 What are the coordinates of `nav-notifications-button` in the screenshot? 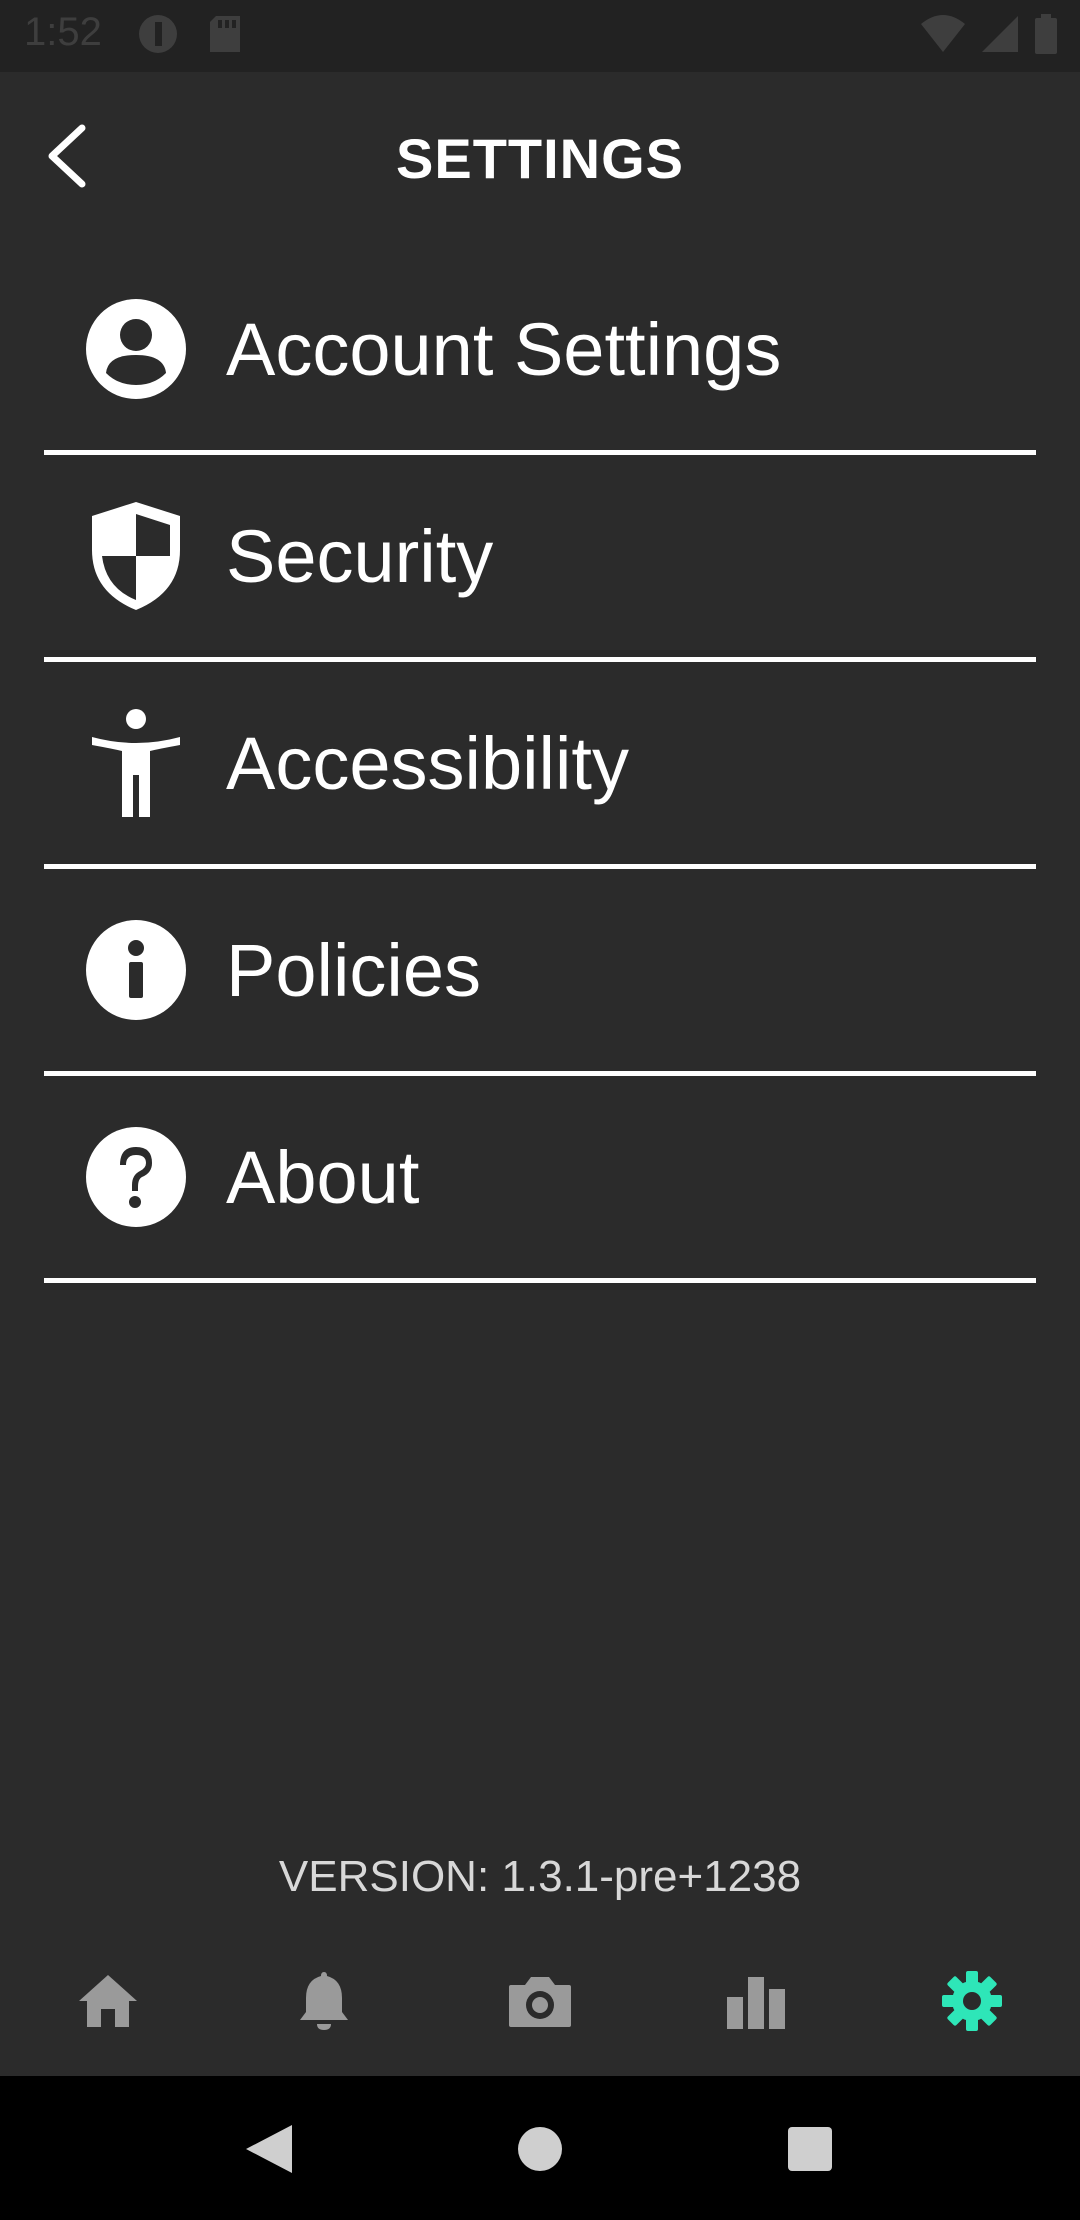 It's located at (324, 2001).